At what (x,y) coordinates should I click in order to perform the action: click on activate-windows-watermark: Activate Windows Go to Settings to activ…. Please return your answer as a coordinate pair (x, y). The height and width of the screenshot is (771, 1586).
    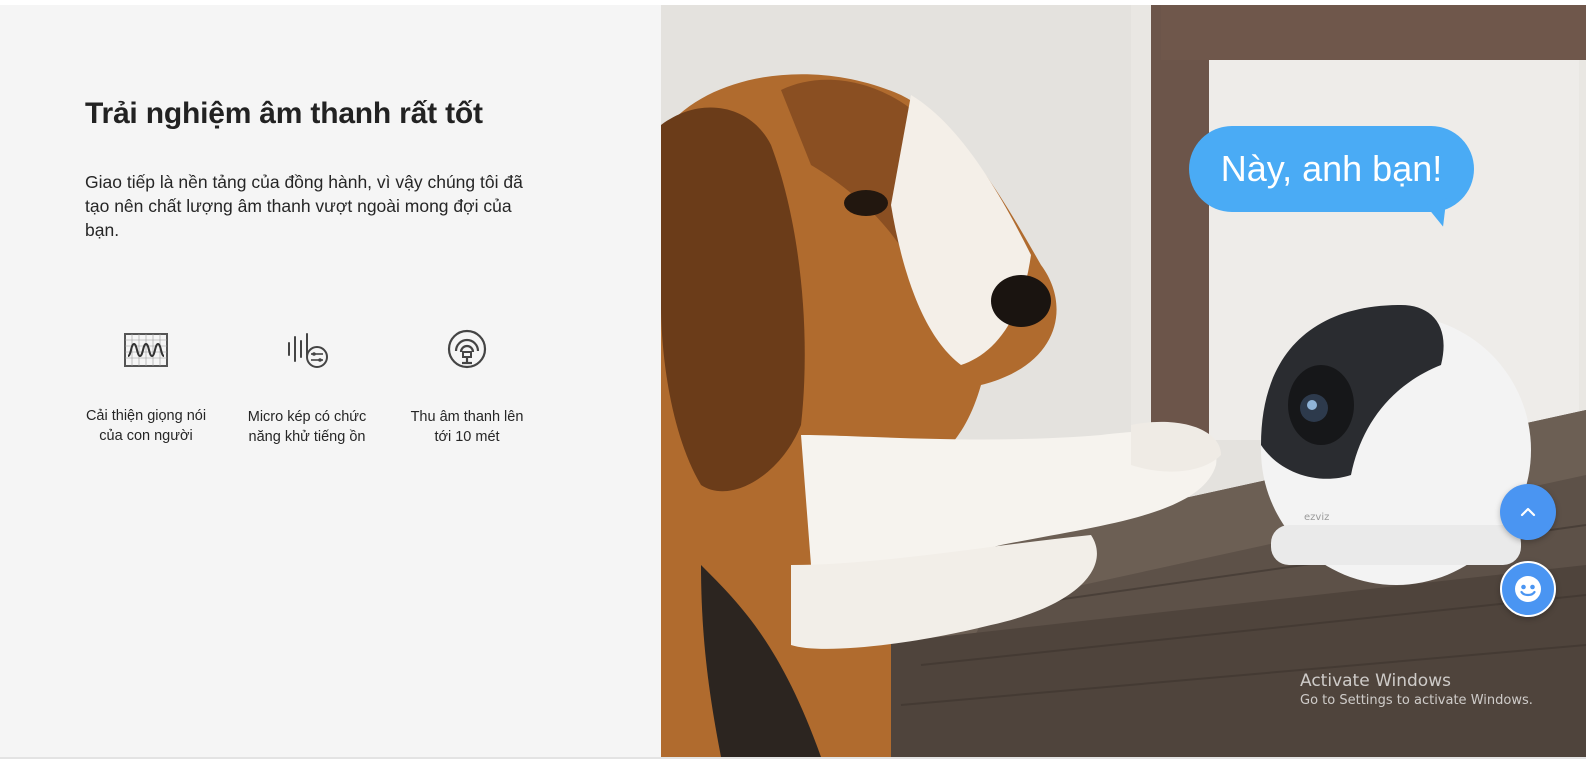
    Looking at the image, I should click on (1416, 690).